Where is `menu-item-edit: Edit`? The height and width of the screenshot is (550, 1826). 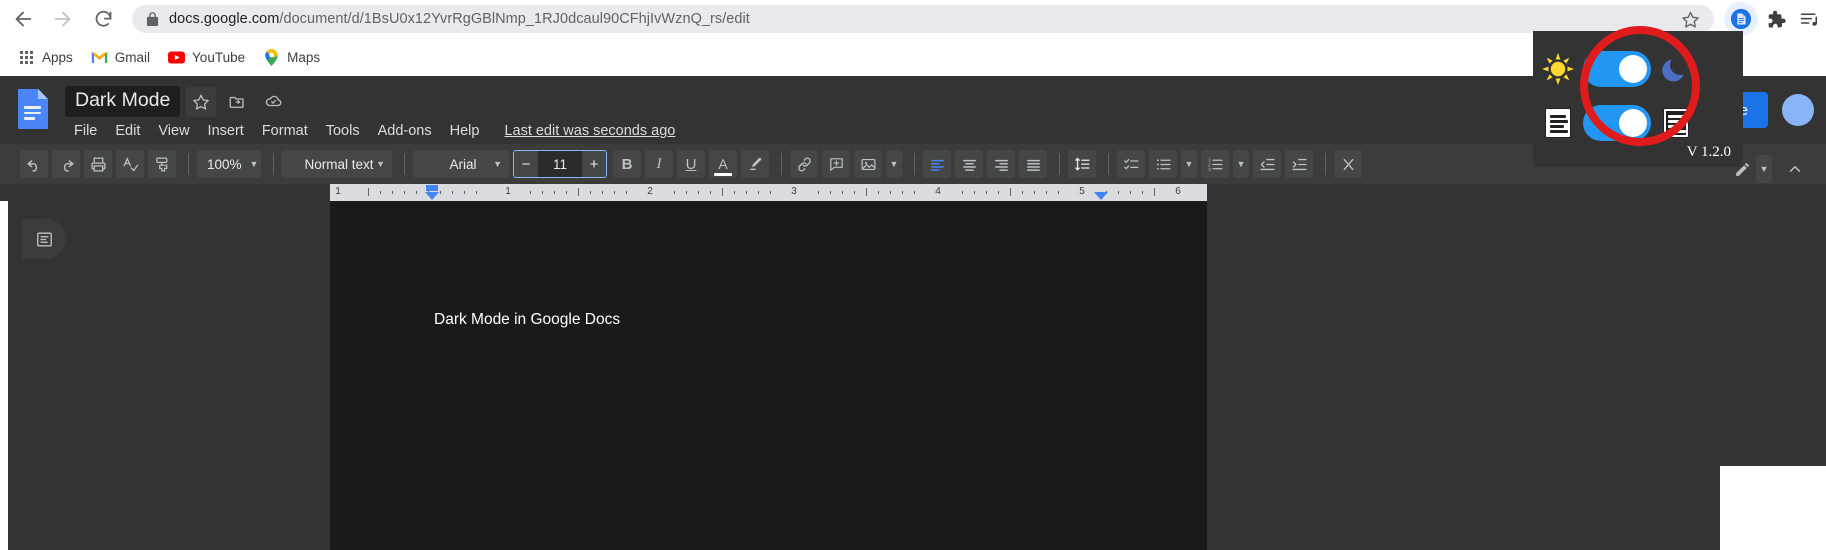 menu-item-edit: Edit is located at coordinates (127, 131).